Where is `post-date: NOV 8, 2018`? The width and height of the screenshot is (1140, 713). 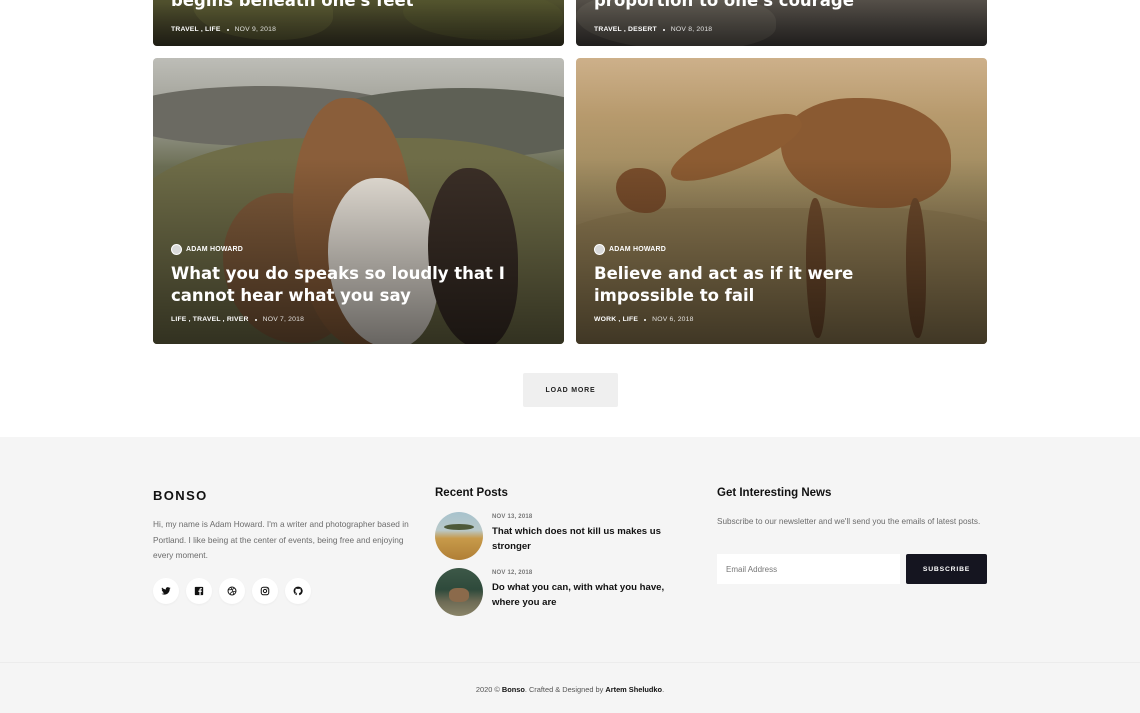
post-date: NOV 8, 2018 is located at coordinates (691, 29).